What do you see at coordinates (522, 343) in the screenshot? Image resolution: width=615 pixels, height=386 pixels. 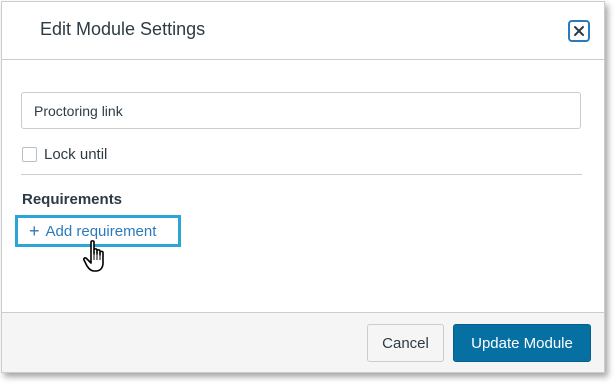 I see `update-module-button: Update Module` at bounding box center [522, 343].